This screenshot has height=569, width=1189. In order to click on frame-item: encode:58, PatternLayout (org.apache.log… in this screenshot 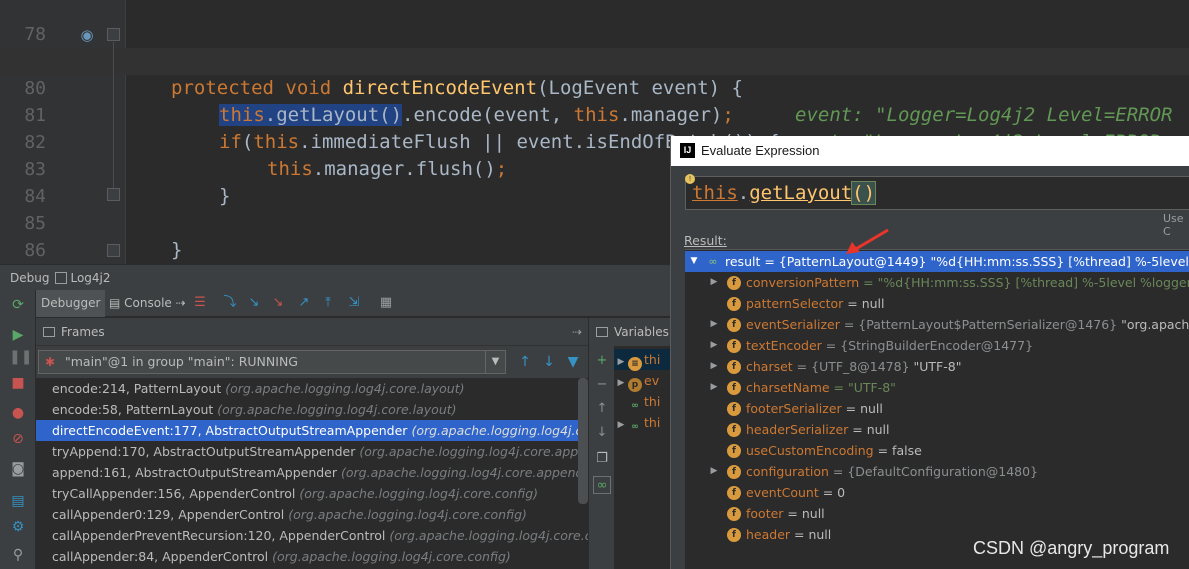, I will do `click(312, 409)`.